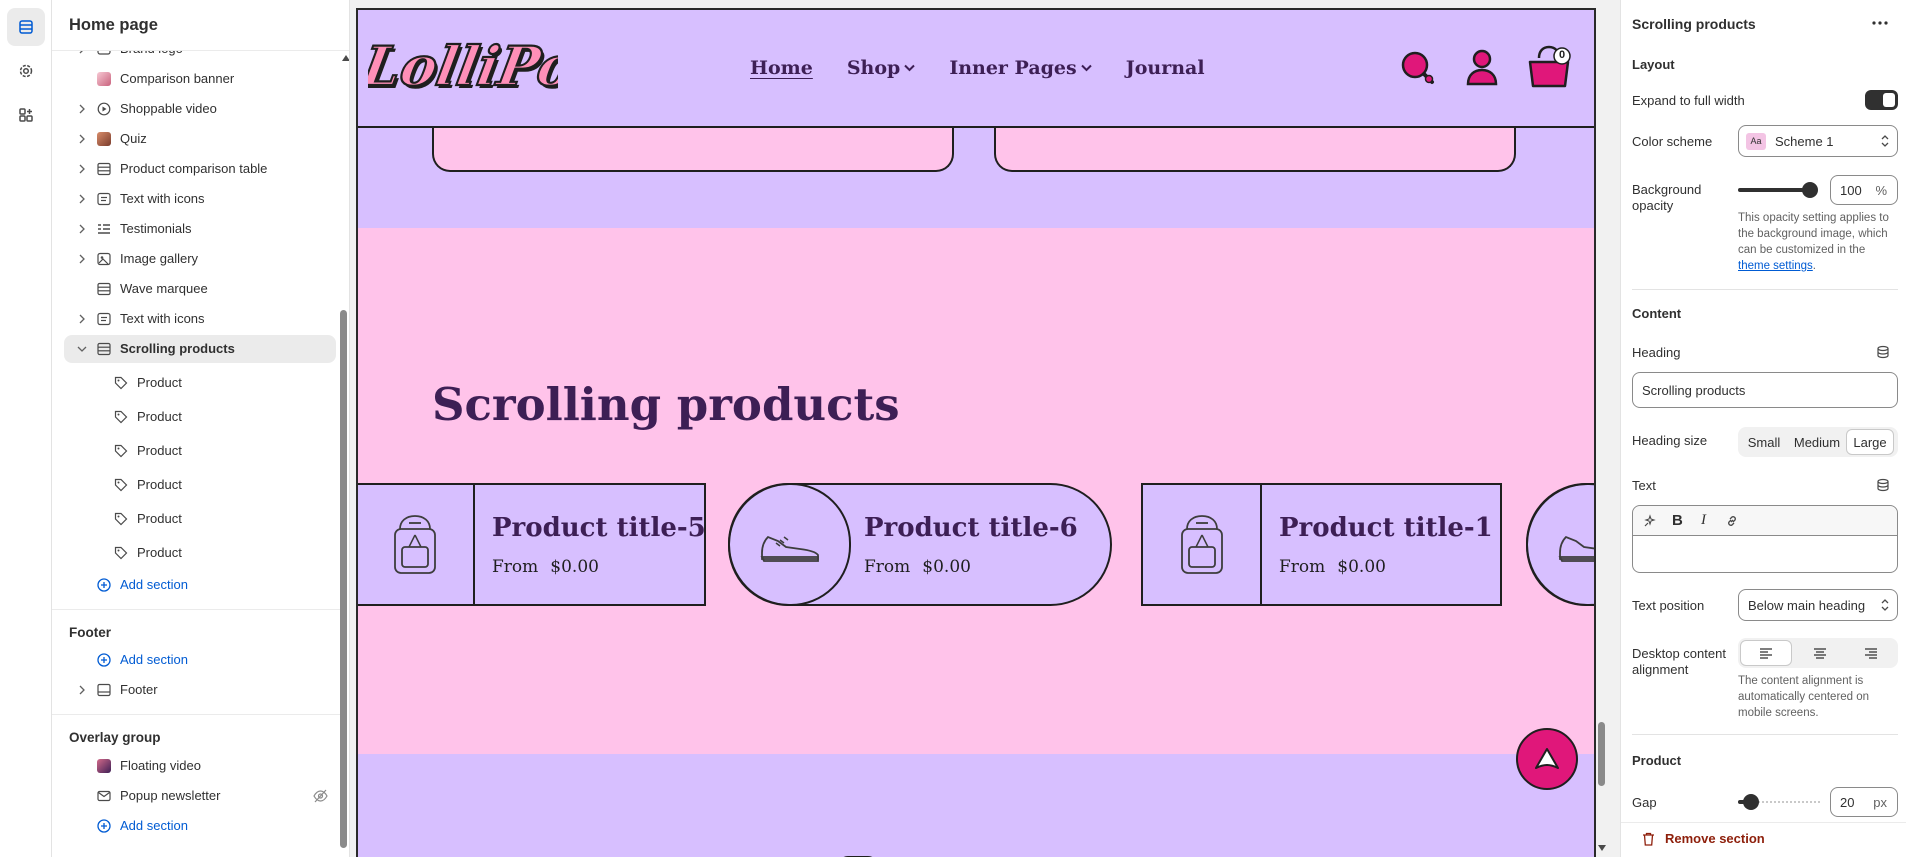 The height and width of the screenshot is (857, 1906). I want to click on sections-nav-button, so click(26, 27).